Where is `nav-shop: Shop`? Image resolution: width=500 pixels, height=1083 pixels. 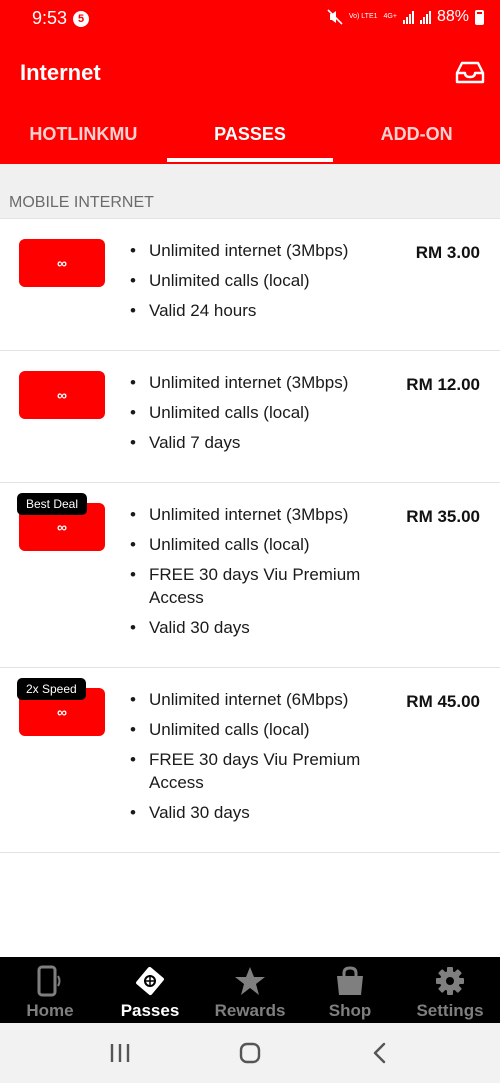 nav-shop: Shop is located at coordinates (350, 990).